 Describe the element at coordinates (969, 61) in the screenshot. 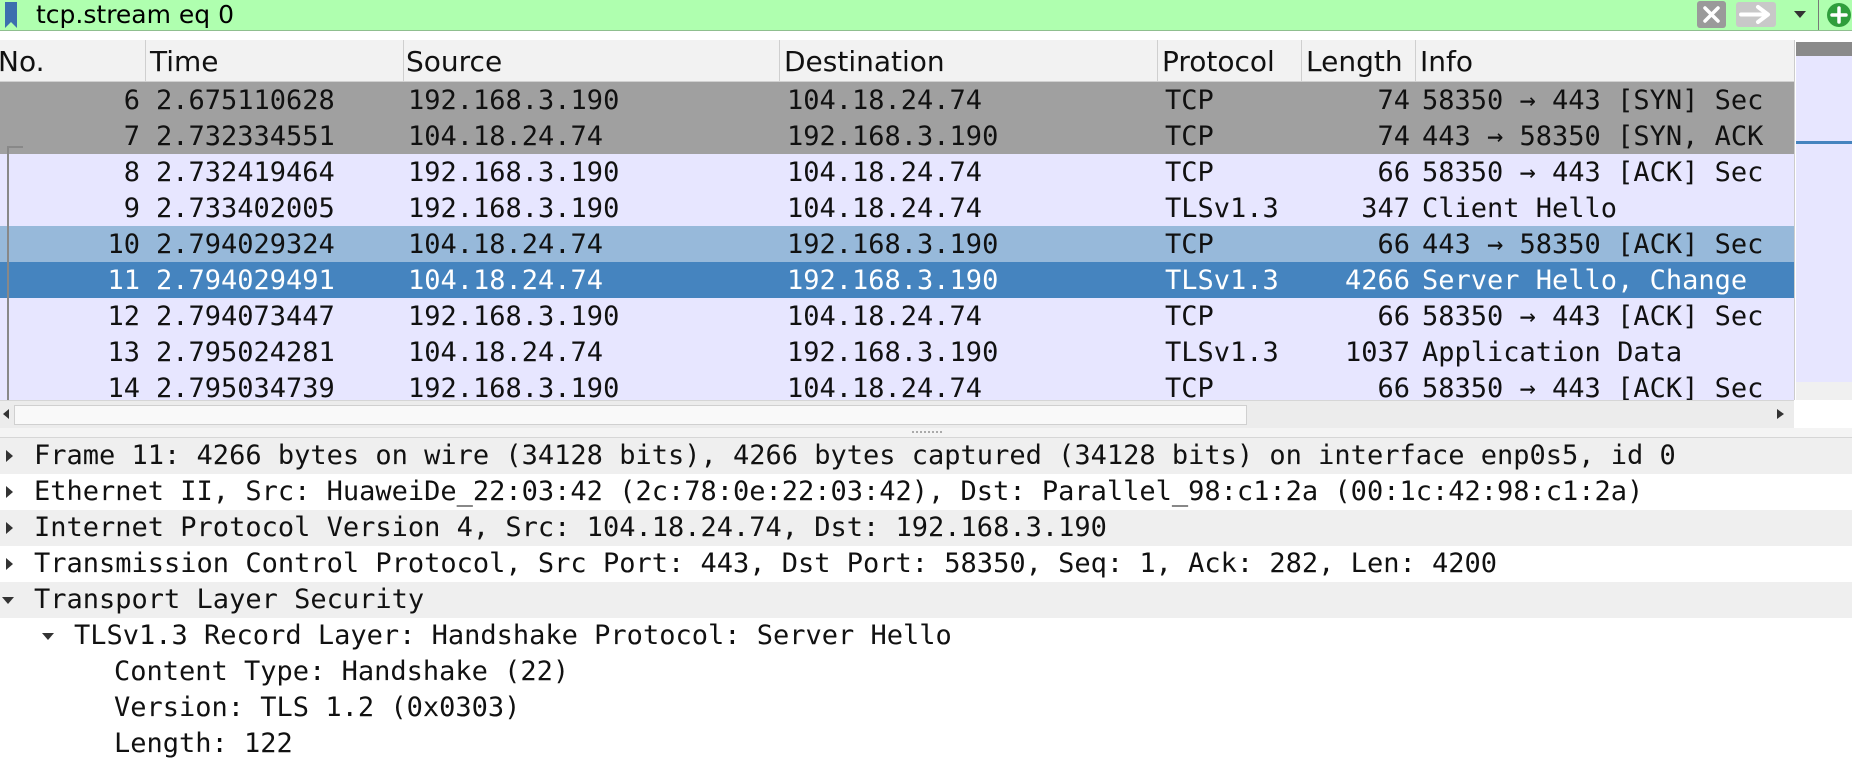

I see `column-header-destination: Destination` at that location.